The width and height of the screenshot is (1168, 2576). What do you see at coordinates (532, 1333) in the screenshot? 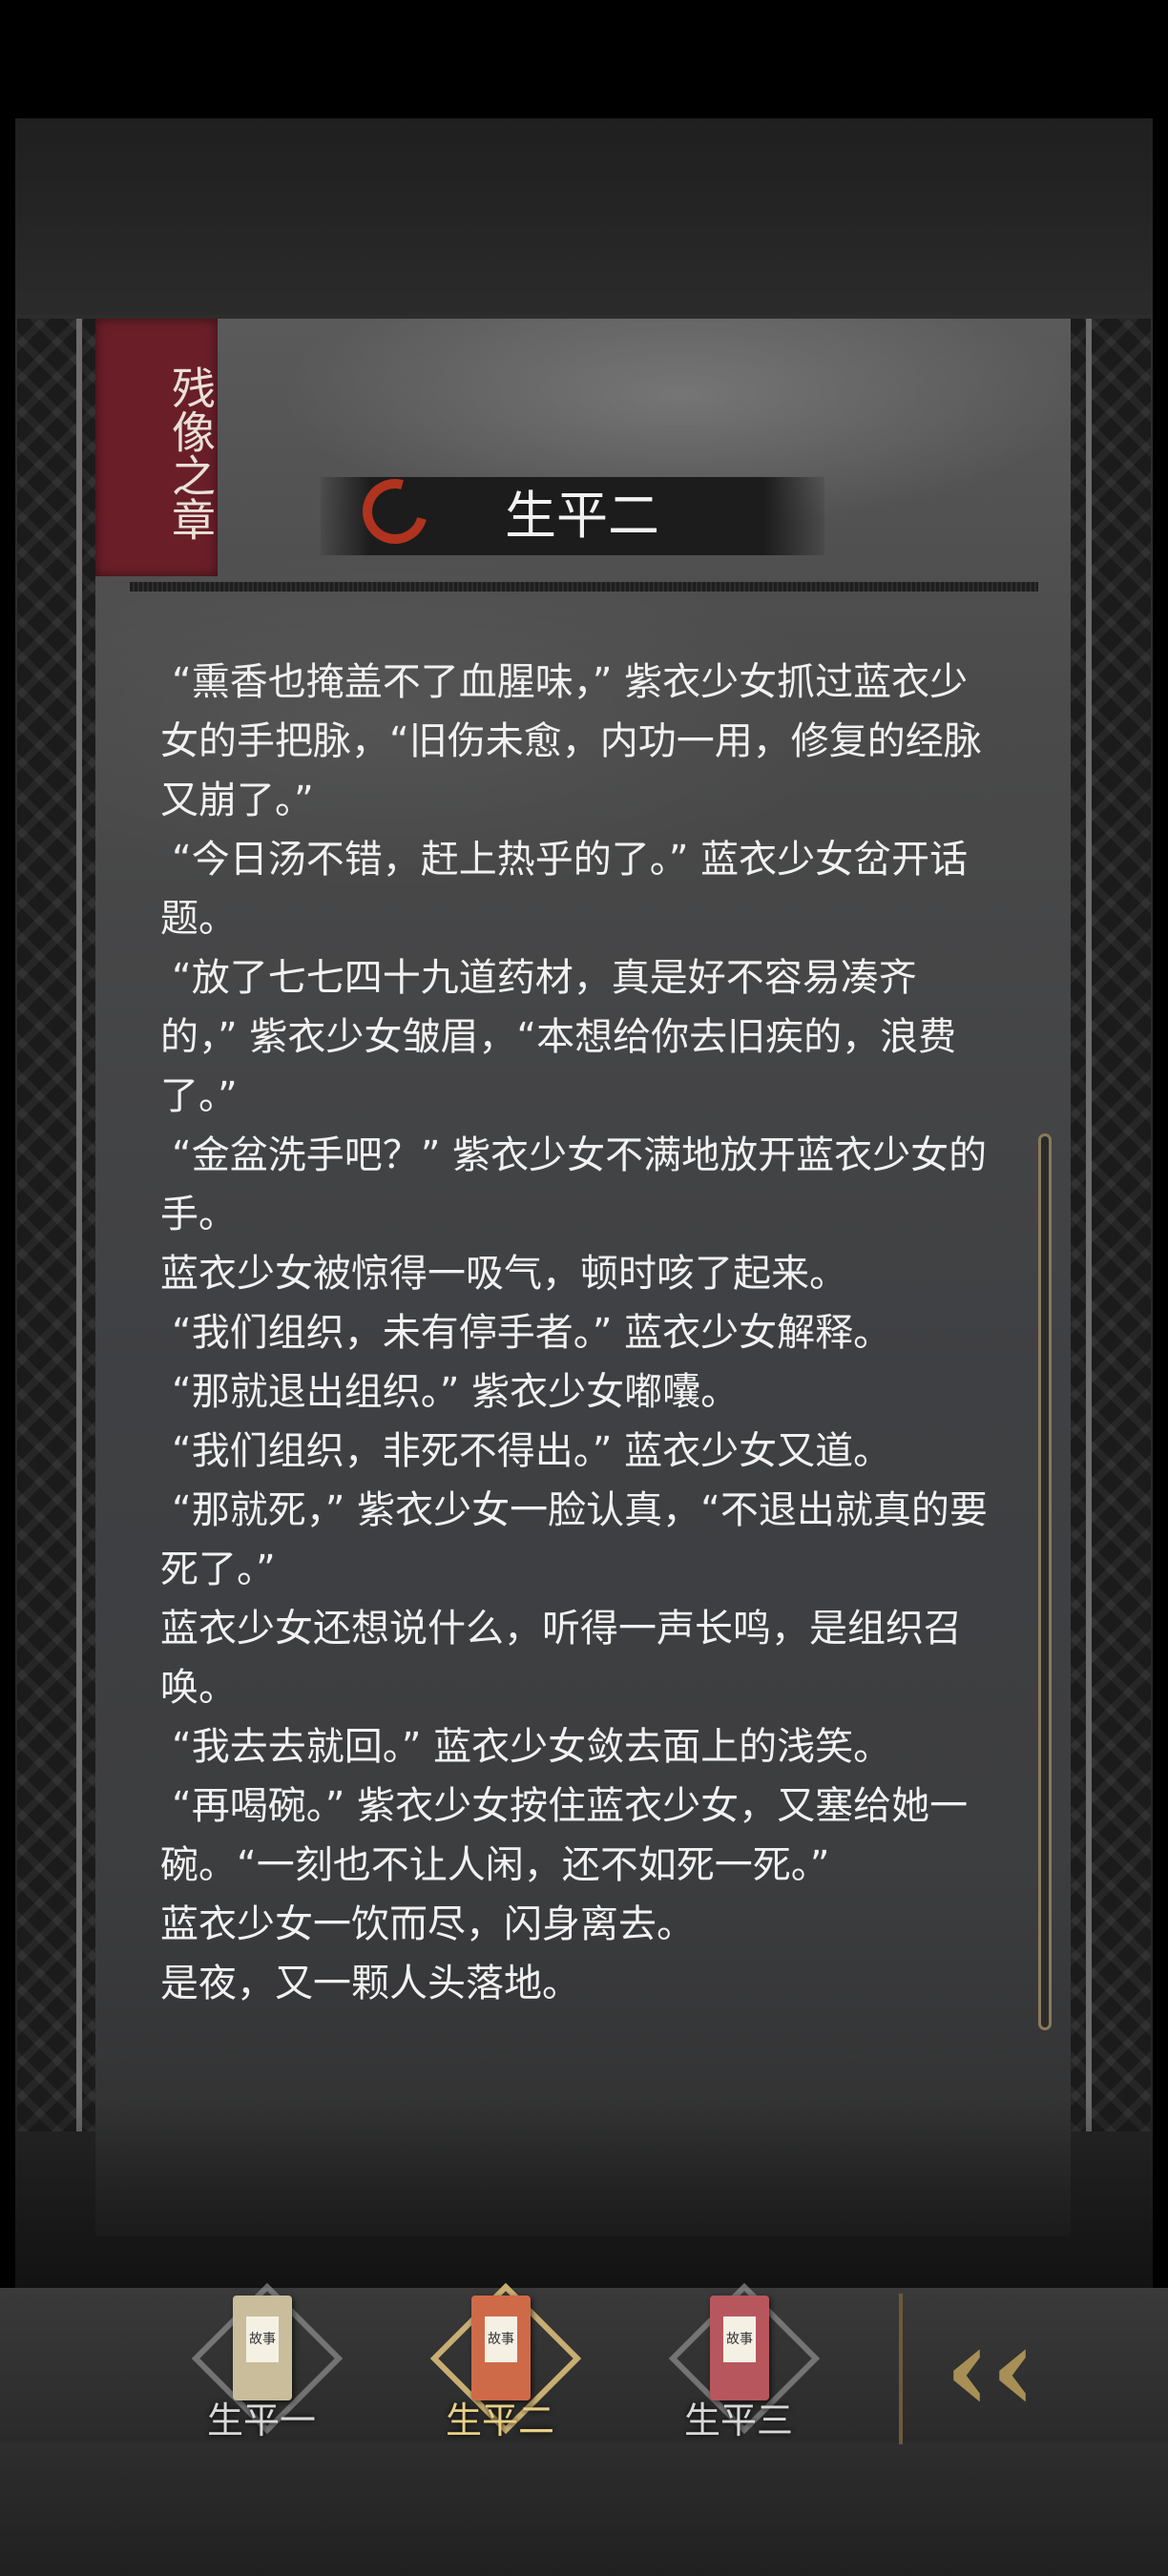
I see `story-paragraph: “我们组织，未有停手者。” 蓝衣少女解释。` at bounding box center [532, 1333].